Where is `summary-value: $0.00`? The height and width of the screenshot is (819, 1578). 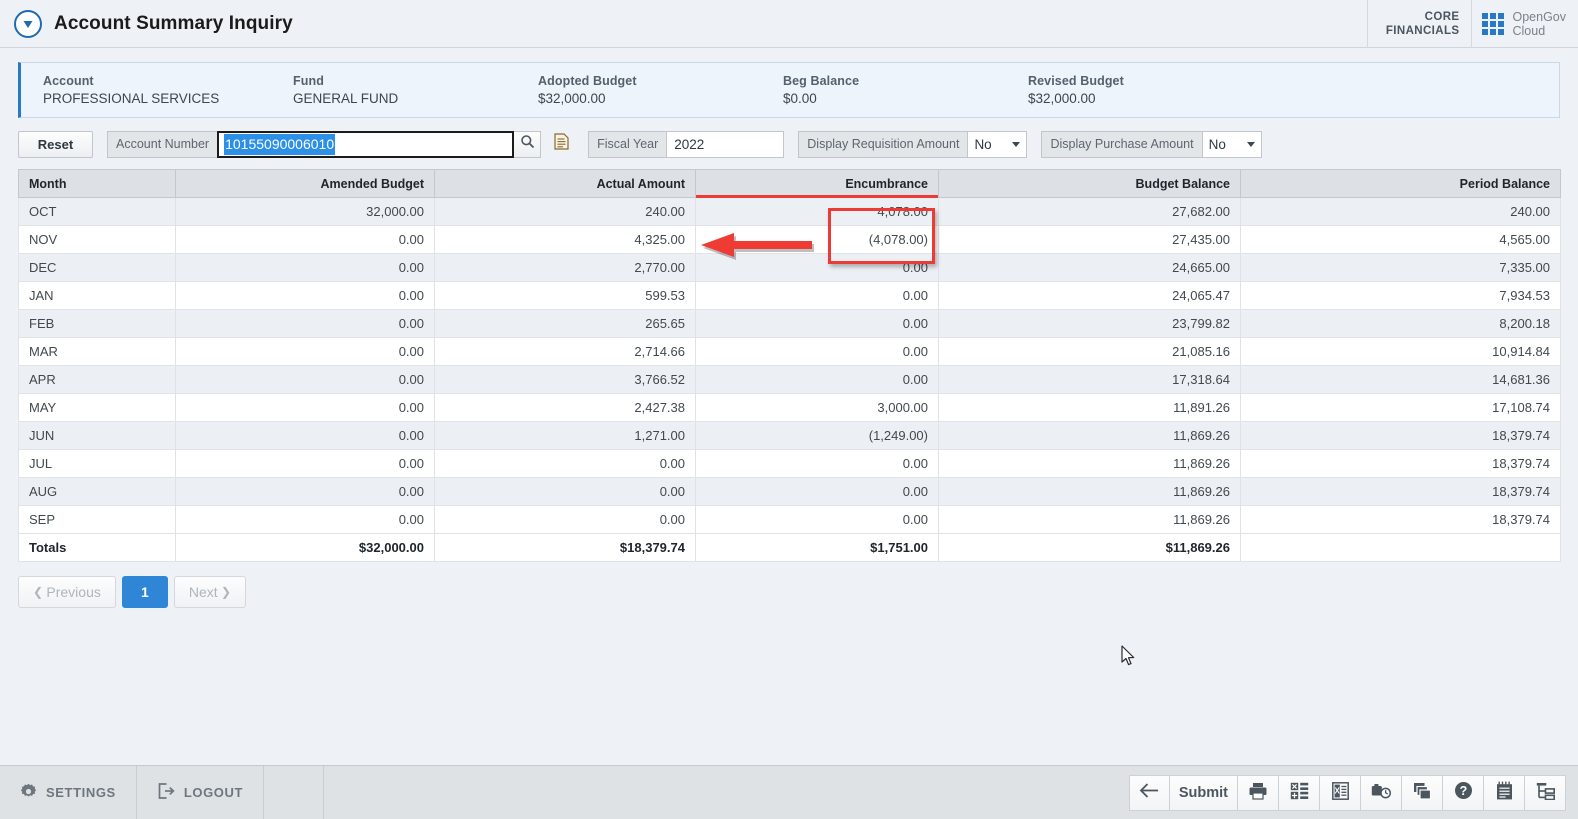
summary-value: $0.00 is located at coordinates (800, 98).